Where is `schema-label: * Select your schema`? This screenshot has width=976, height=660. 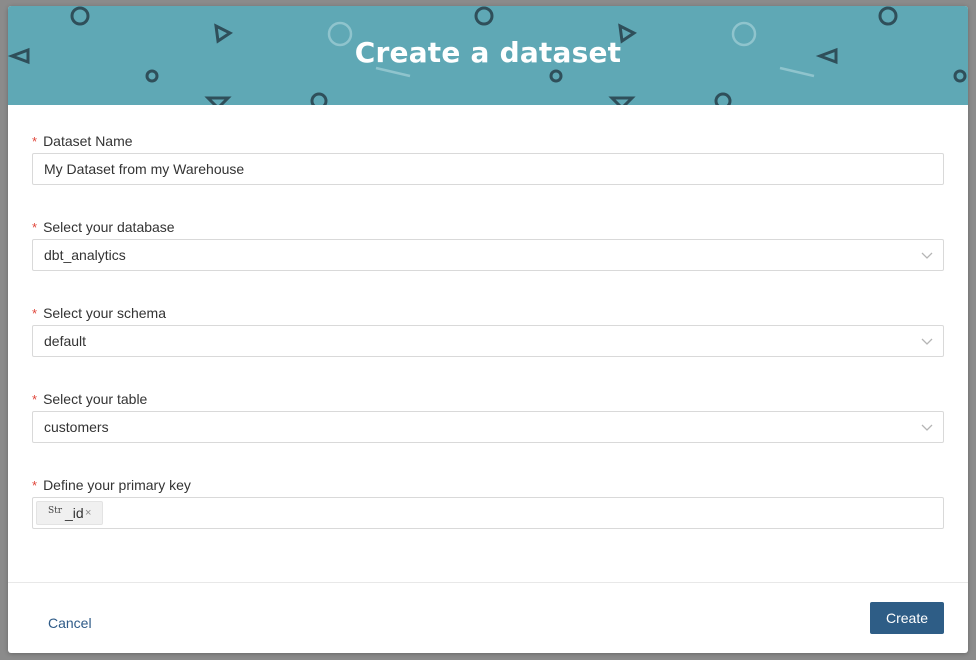
schema-label: * Select your schema is located at coordinates (99, 313).